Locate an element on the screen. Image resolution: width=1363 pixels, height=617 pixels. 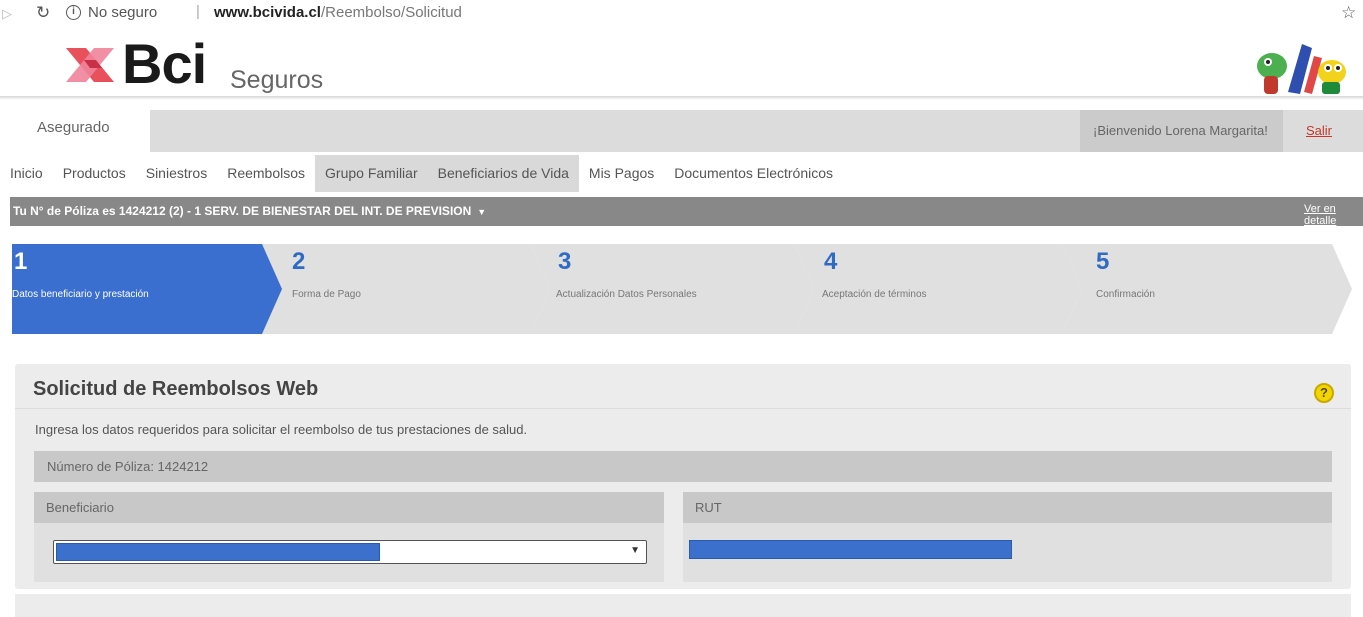
bookmark-star-icon: ☆ is located at coordinates (1348, 13).